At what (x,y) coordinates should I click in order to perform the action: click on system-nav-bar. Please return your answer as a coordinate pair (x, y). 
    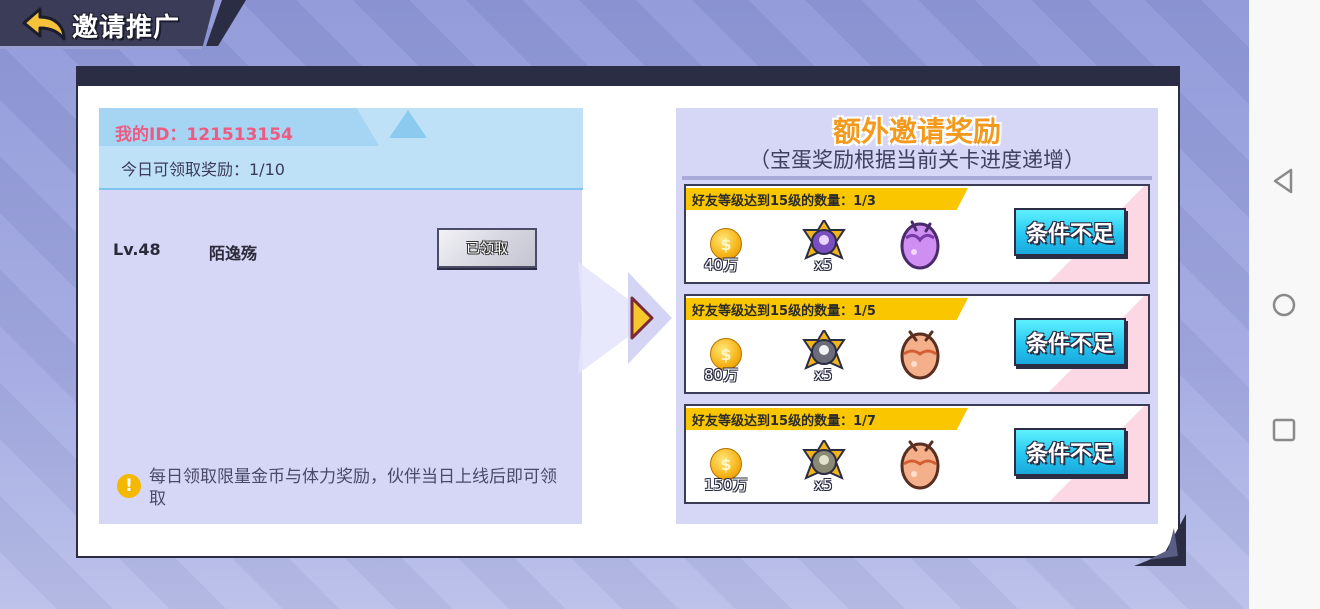
    Looking at the image, I should click on (1284, 304).